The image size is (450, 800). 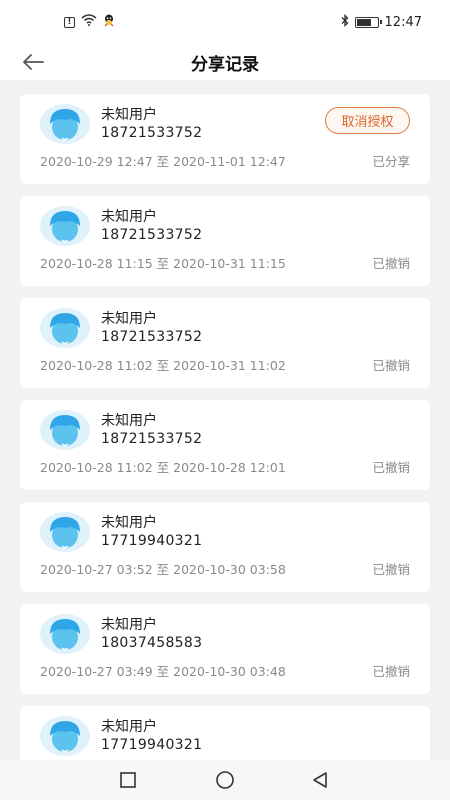 I want to click on start-time: 2020-10-29 12:47, so click(x=96, y=161).